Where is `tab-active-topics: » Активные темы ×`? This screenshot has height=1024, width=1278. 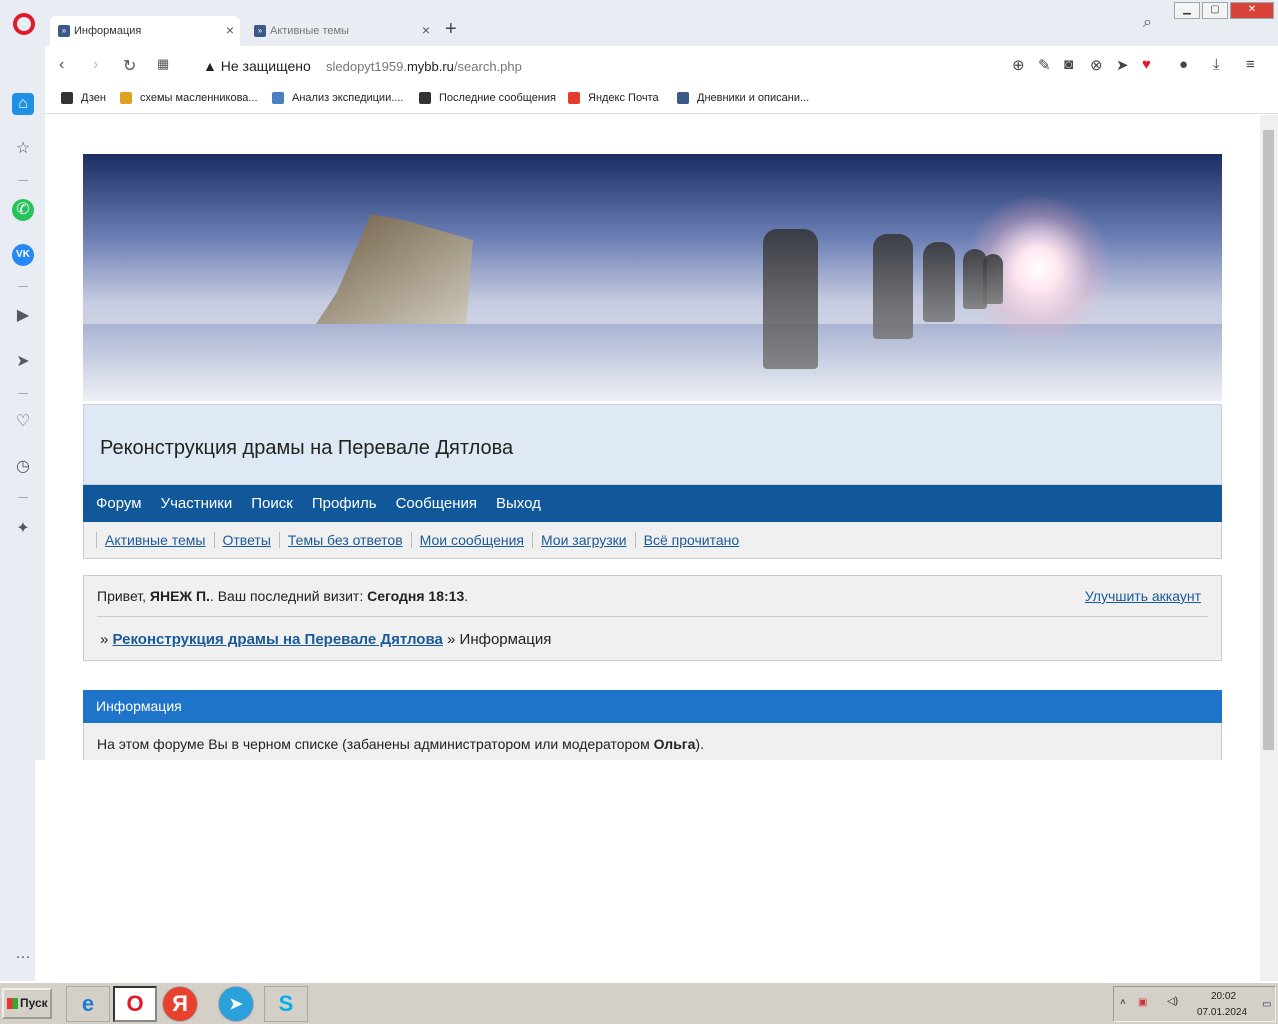
tab-active-topics: » Активные темы × is located at coordinates (341, 31).